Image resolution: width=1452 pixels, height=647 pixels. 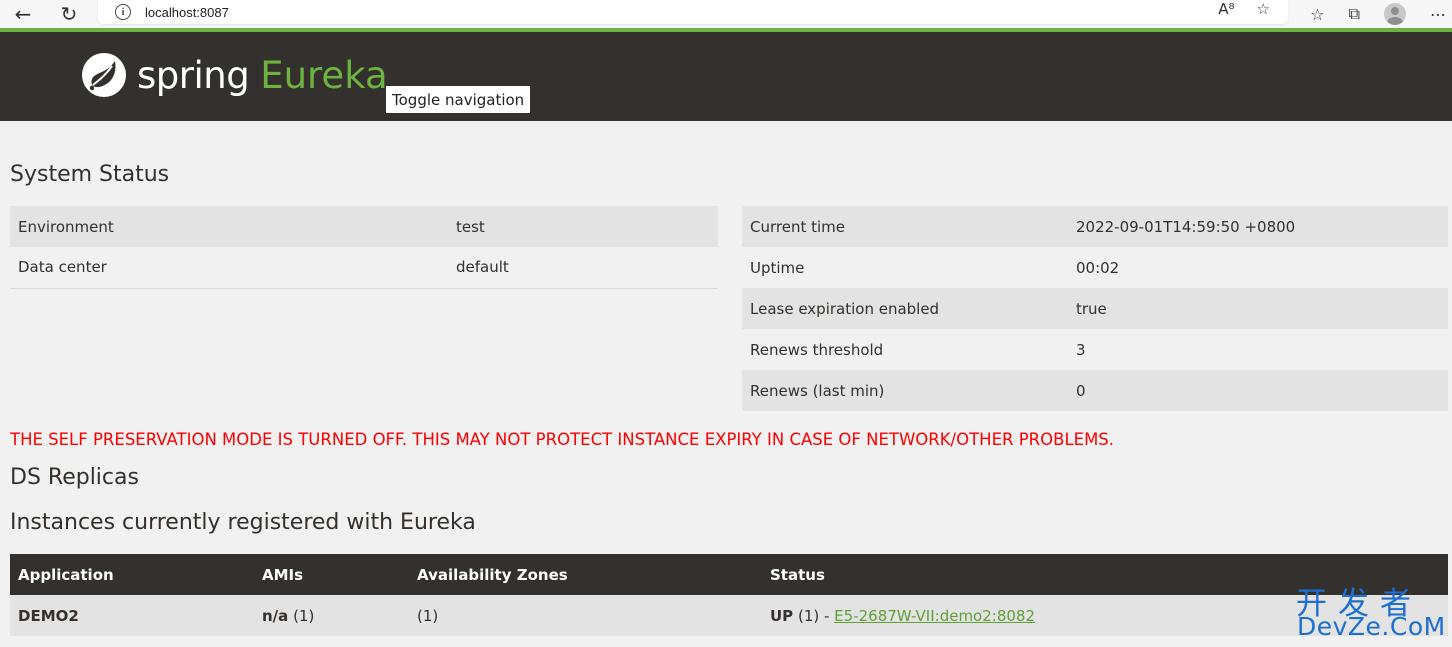 I want to click on status-label: Environment, so click(x=229, y=226).